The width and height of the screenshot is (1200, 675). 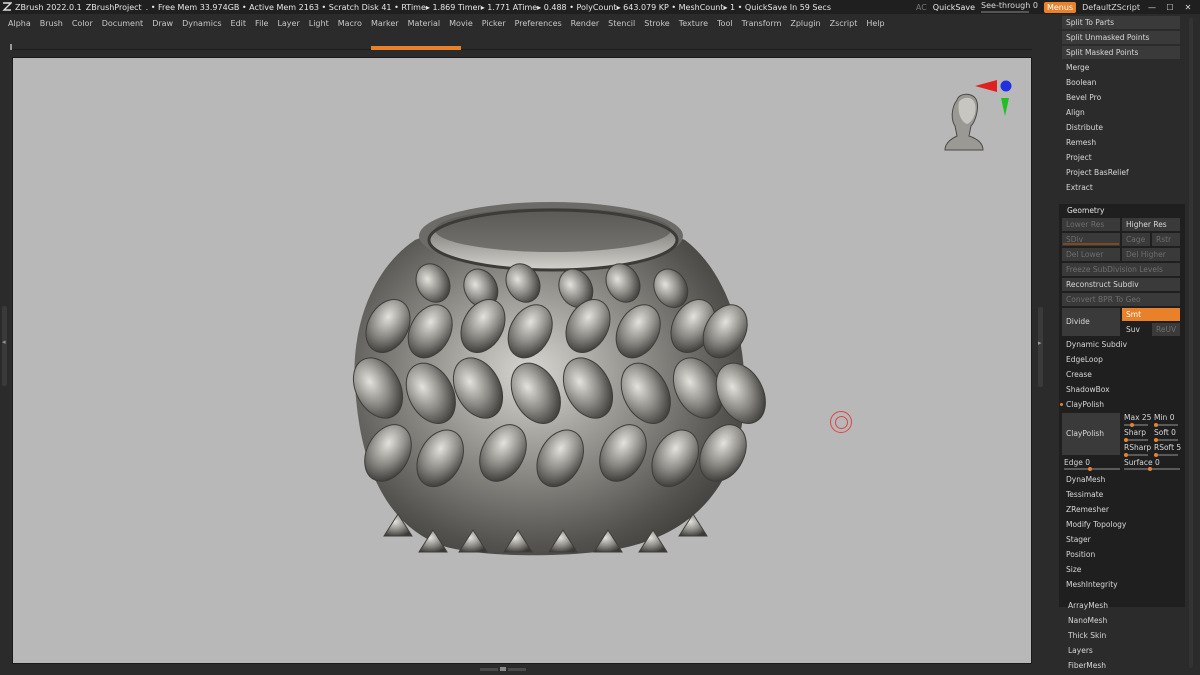 What do you see at coordinates (1121, 554) in the screenshot?
I see `position-subpalette: Position` at bounding box center [1121, 554].